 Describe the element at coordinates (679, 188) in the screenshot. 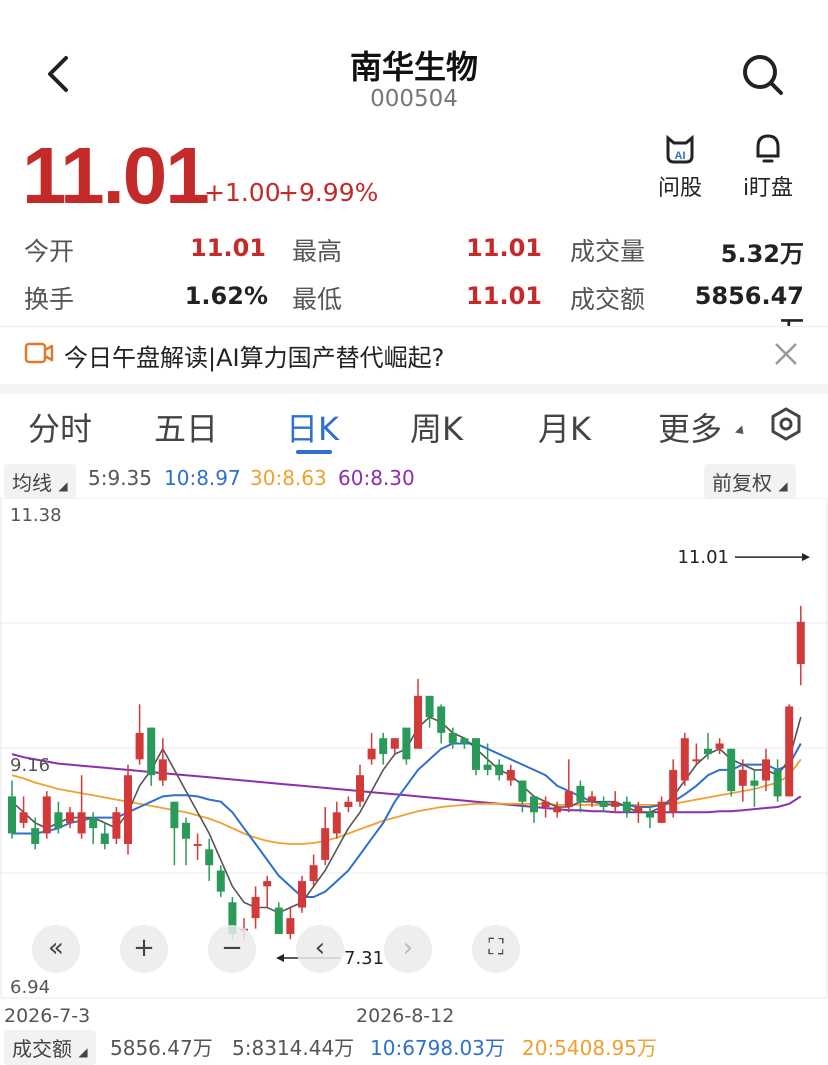

I see `ask-stock-label: 问股` at that location.